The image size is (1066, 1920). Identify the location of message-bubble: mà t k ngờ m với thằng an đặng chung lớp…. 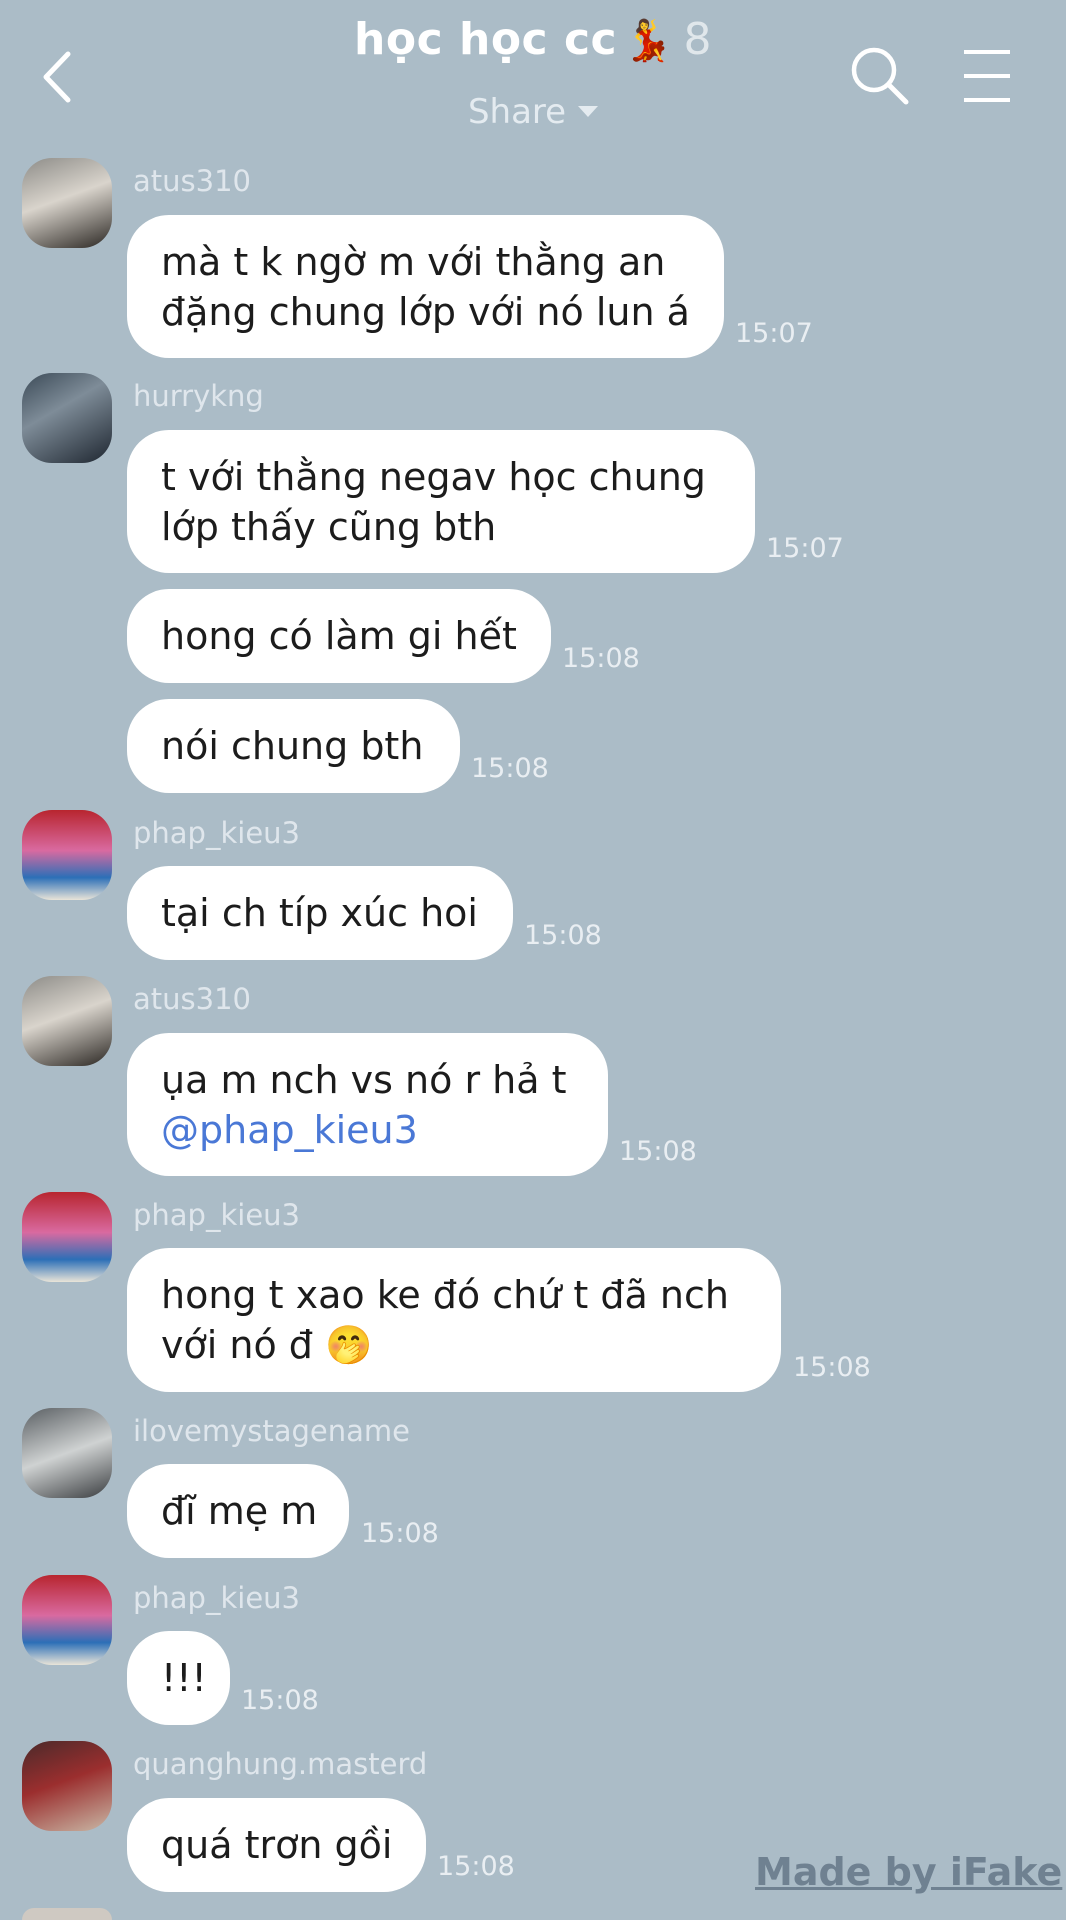
(425, 286).